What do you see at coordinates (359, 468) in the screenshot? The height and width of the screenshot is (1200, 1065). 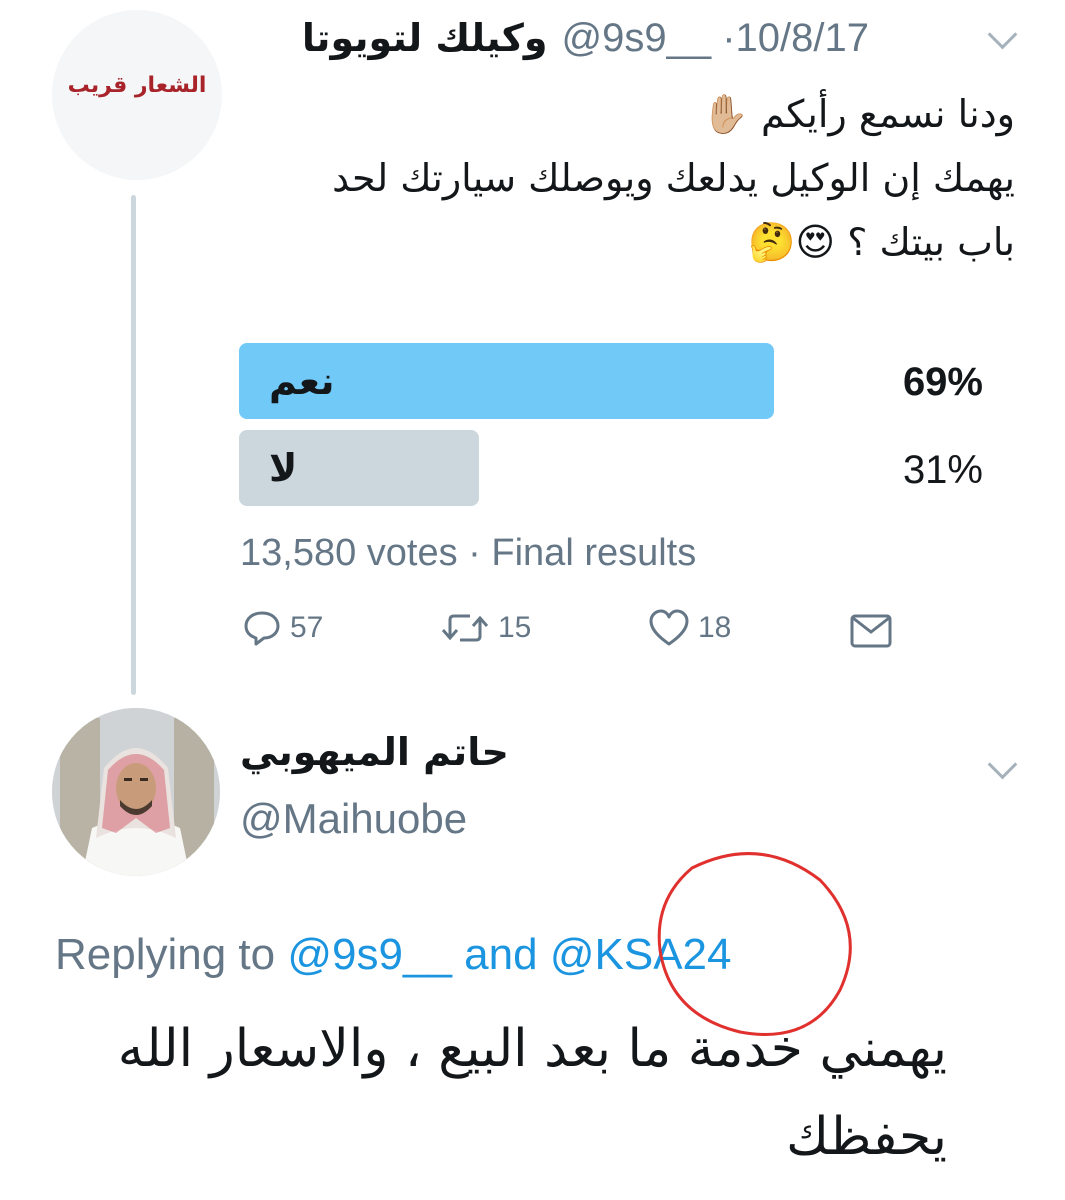 I see `poll-option-no-bar: لا` at bounding box center [359, 468].